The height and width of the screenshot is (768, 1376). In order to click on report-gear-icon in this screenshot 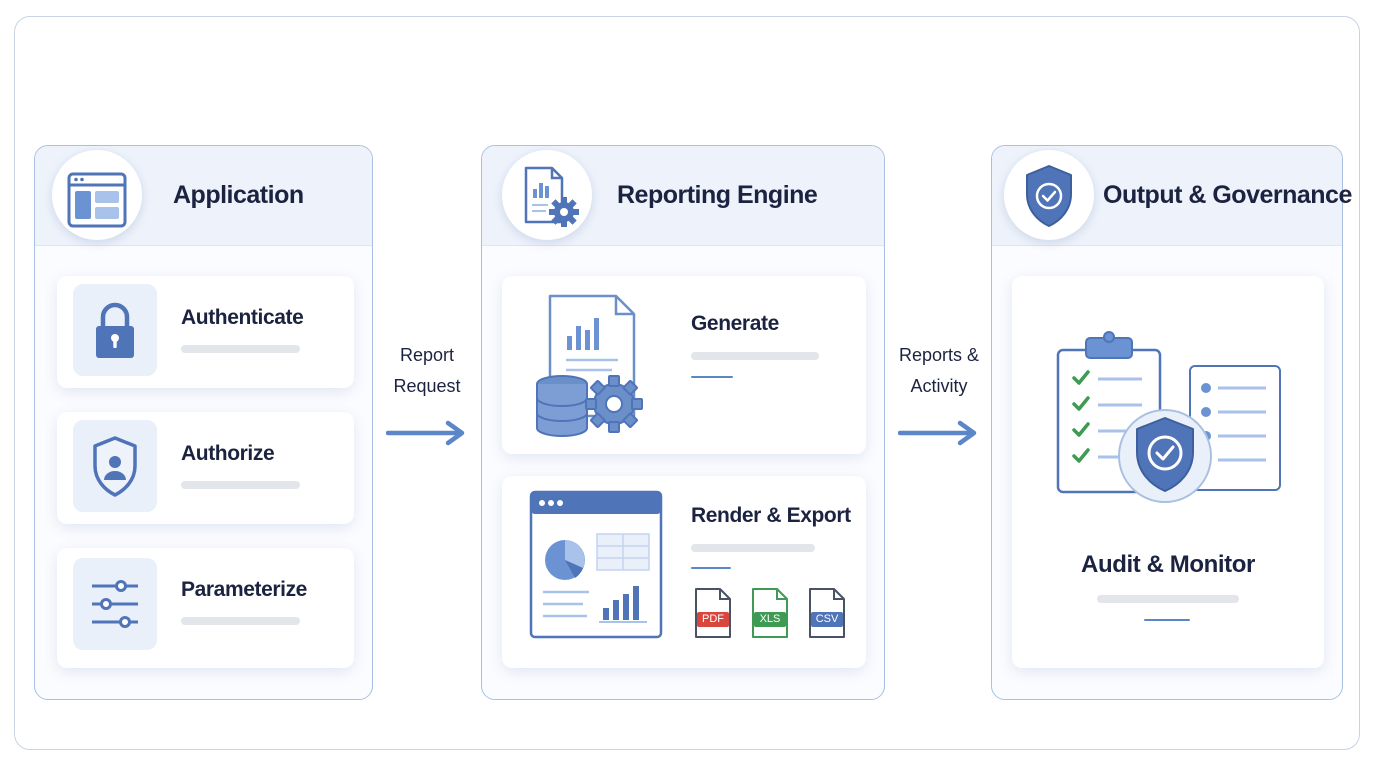, I will do `click(551, 196)`.